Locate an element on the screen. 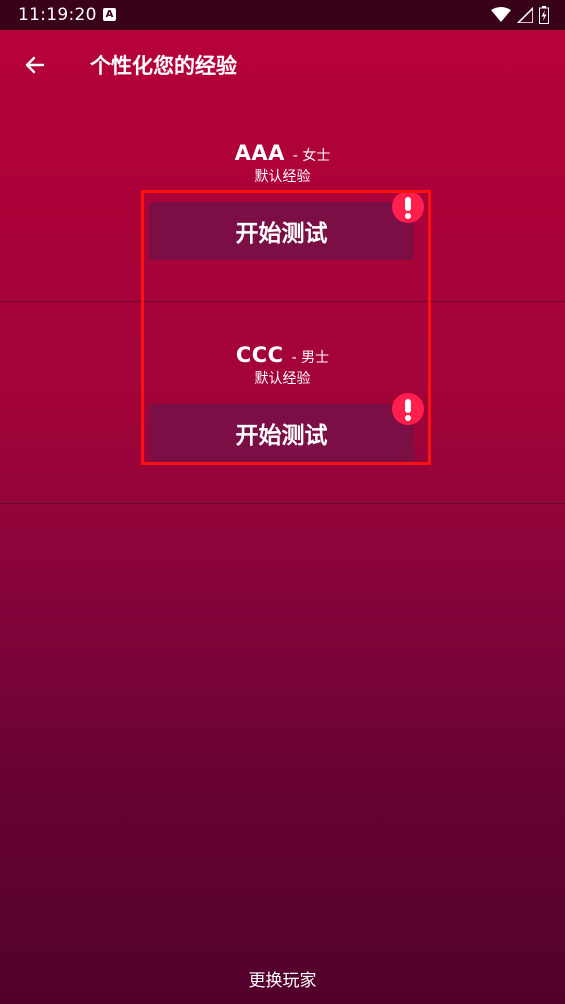  player-card-ccc: CCC - 男士 默认经验 is located at coordinates (282, 364).